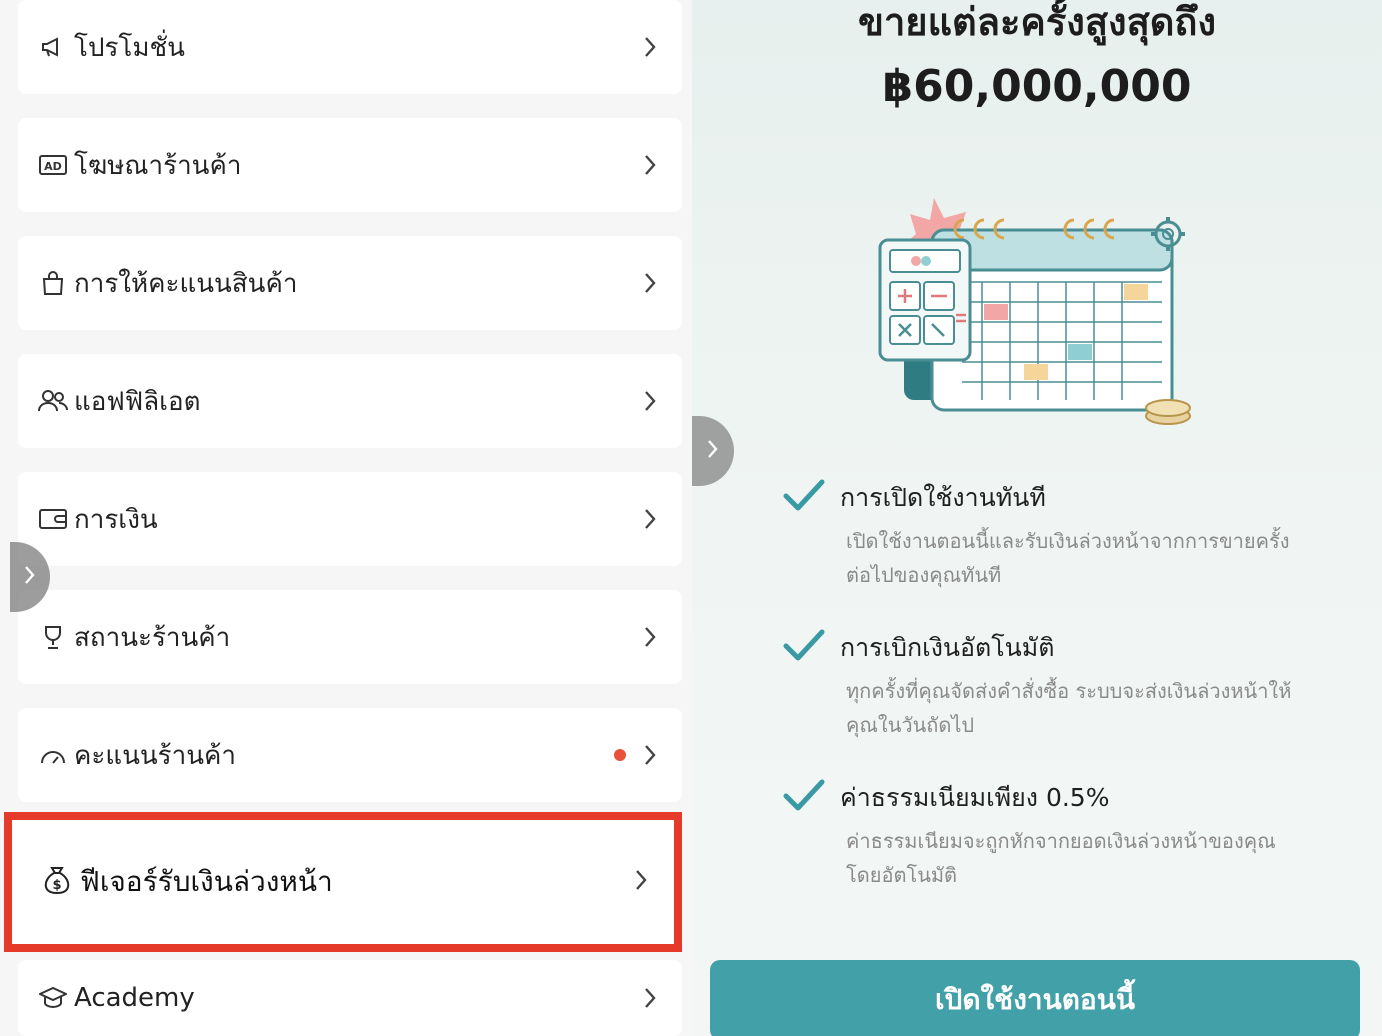  Describe the element at coordinates (137, 401) in the screenshot. I see `menu-item-label: แอฟฟิลิเอต` at that location.